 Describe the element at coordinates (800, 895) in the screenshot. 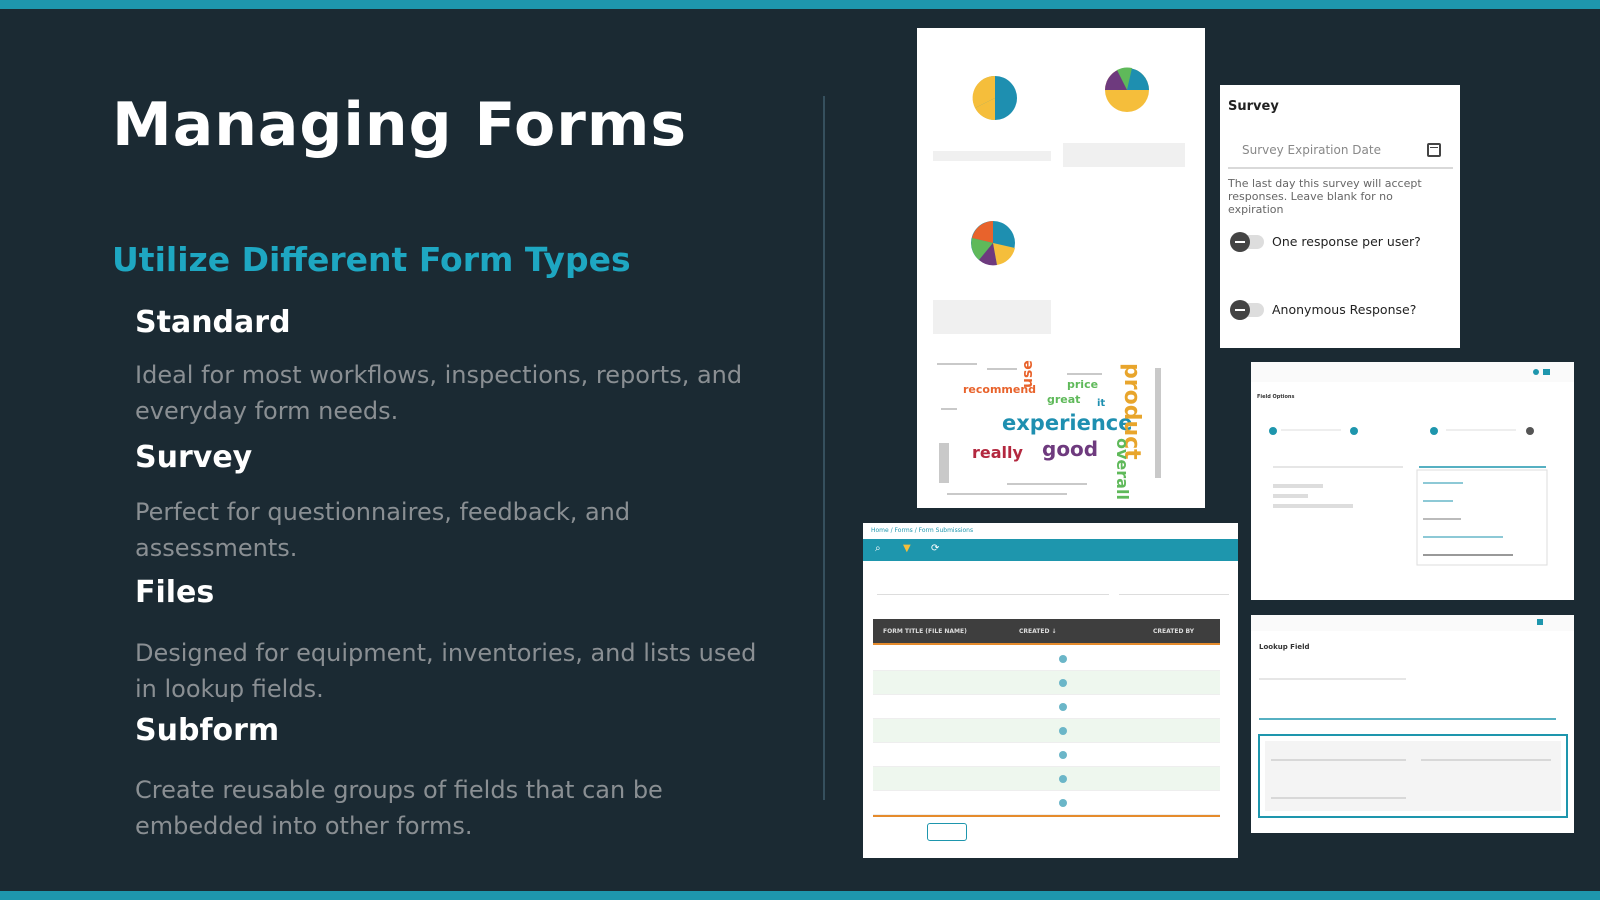

I see `bottom-accent-band` at that location.